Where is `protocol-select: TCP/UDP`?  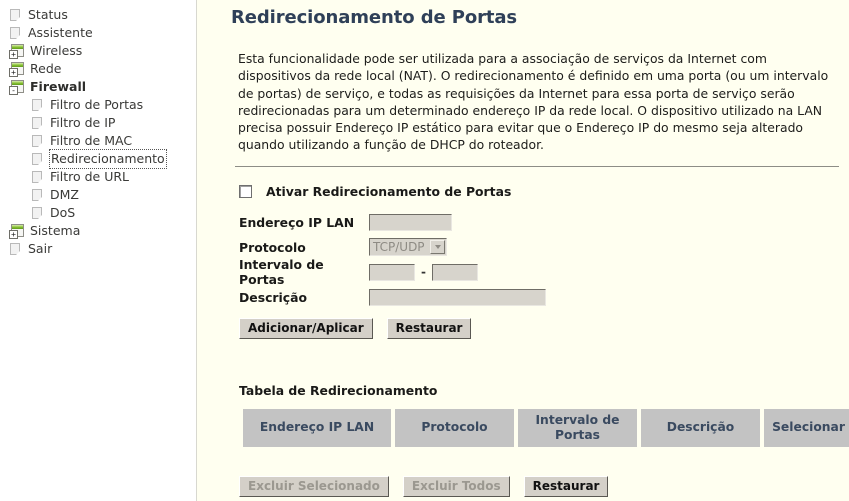 protocol-select: TCP/UDP is located at coordinates (408, 247).